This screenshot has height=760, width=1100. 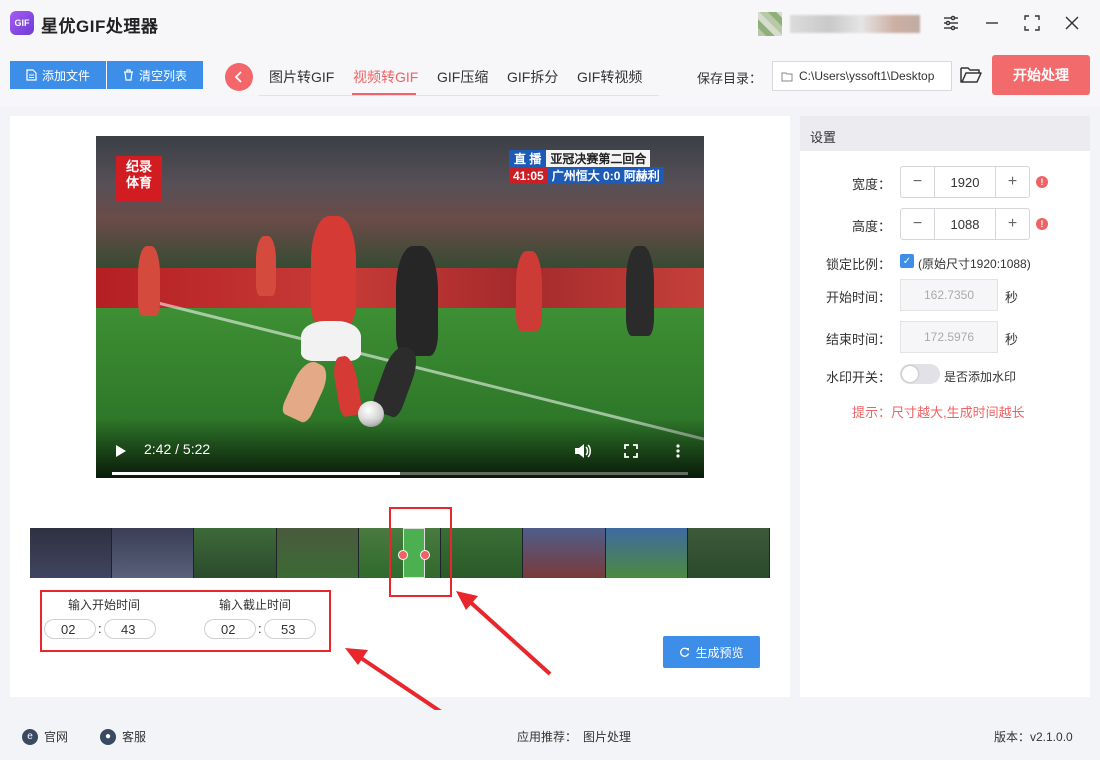 I want to click on user-name-blurred, so click(x=855, y=24).